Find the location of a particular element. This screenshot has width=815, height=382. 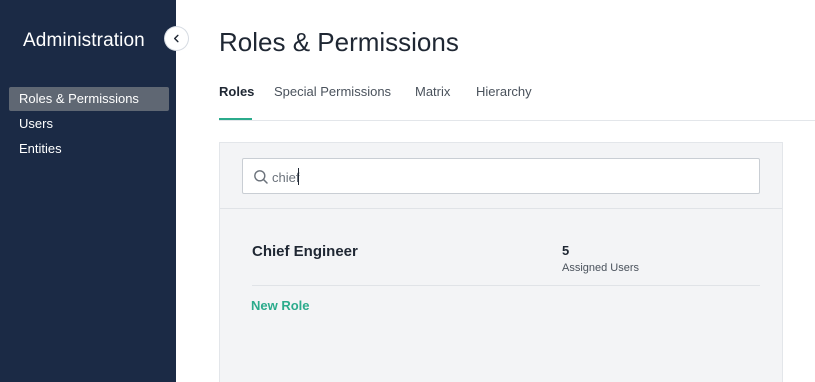

sidebar-item-users: Users is located at coordinates (89, 124).